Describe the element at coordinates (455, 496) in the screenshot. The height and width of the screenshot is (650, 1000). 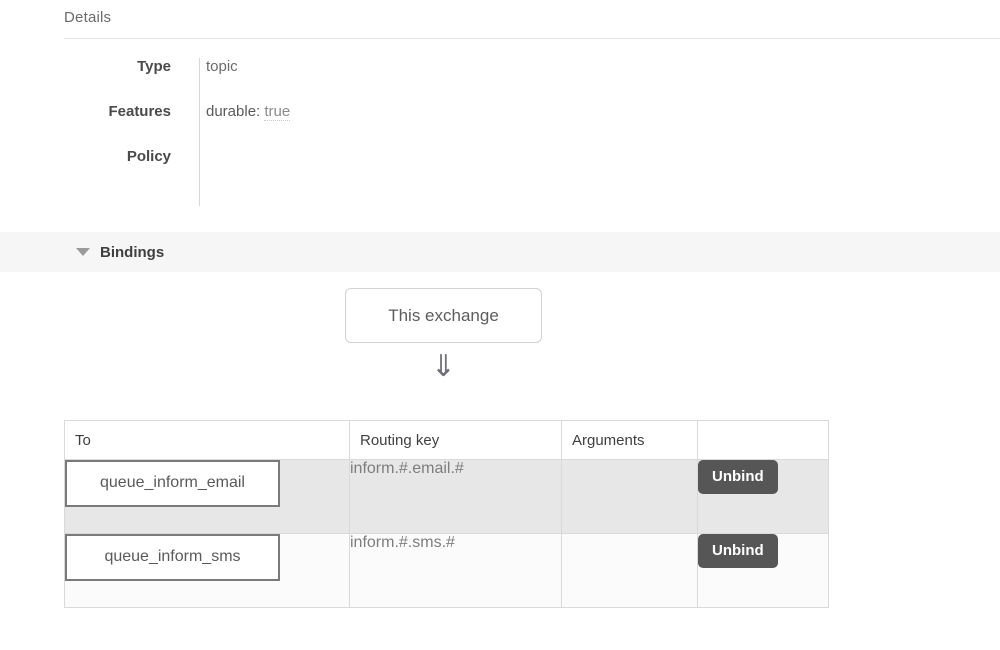
I see `cell-routing-key: inform.#.email.#` at that location.